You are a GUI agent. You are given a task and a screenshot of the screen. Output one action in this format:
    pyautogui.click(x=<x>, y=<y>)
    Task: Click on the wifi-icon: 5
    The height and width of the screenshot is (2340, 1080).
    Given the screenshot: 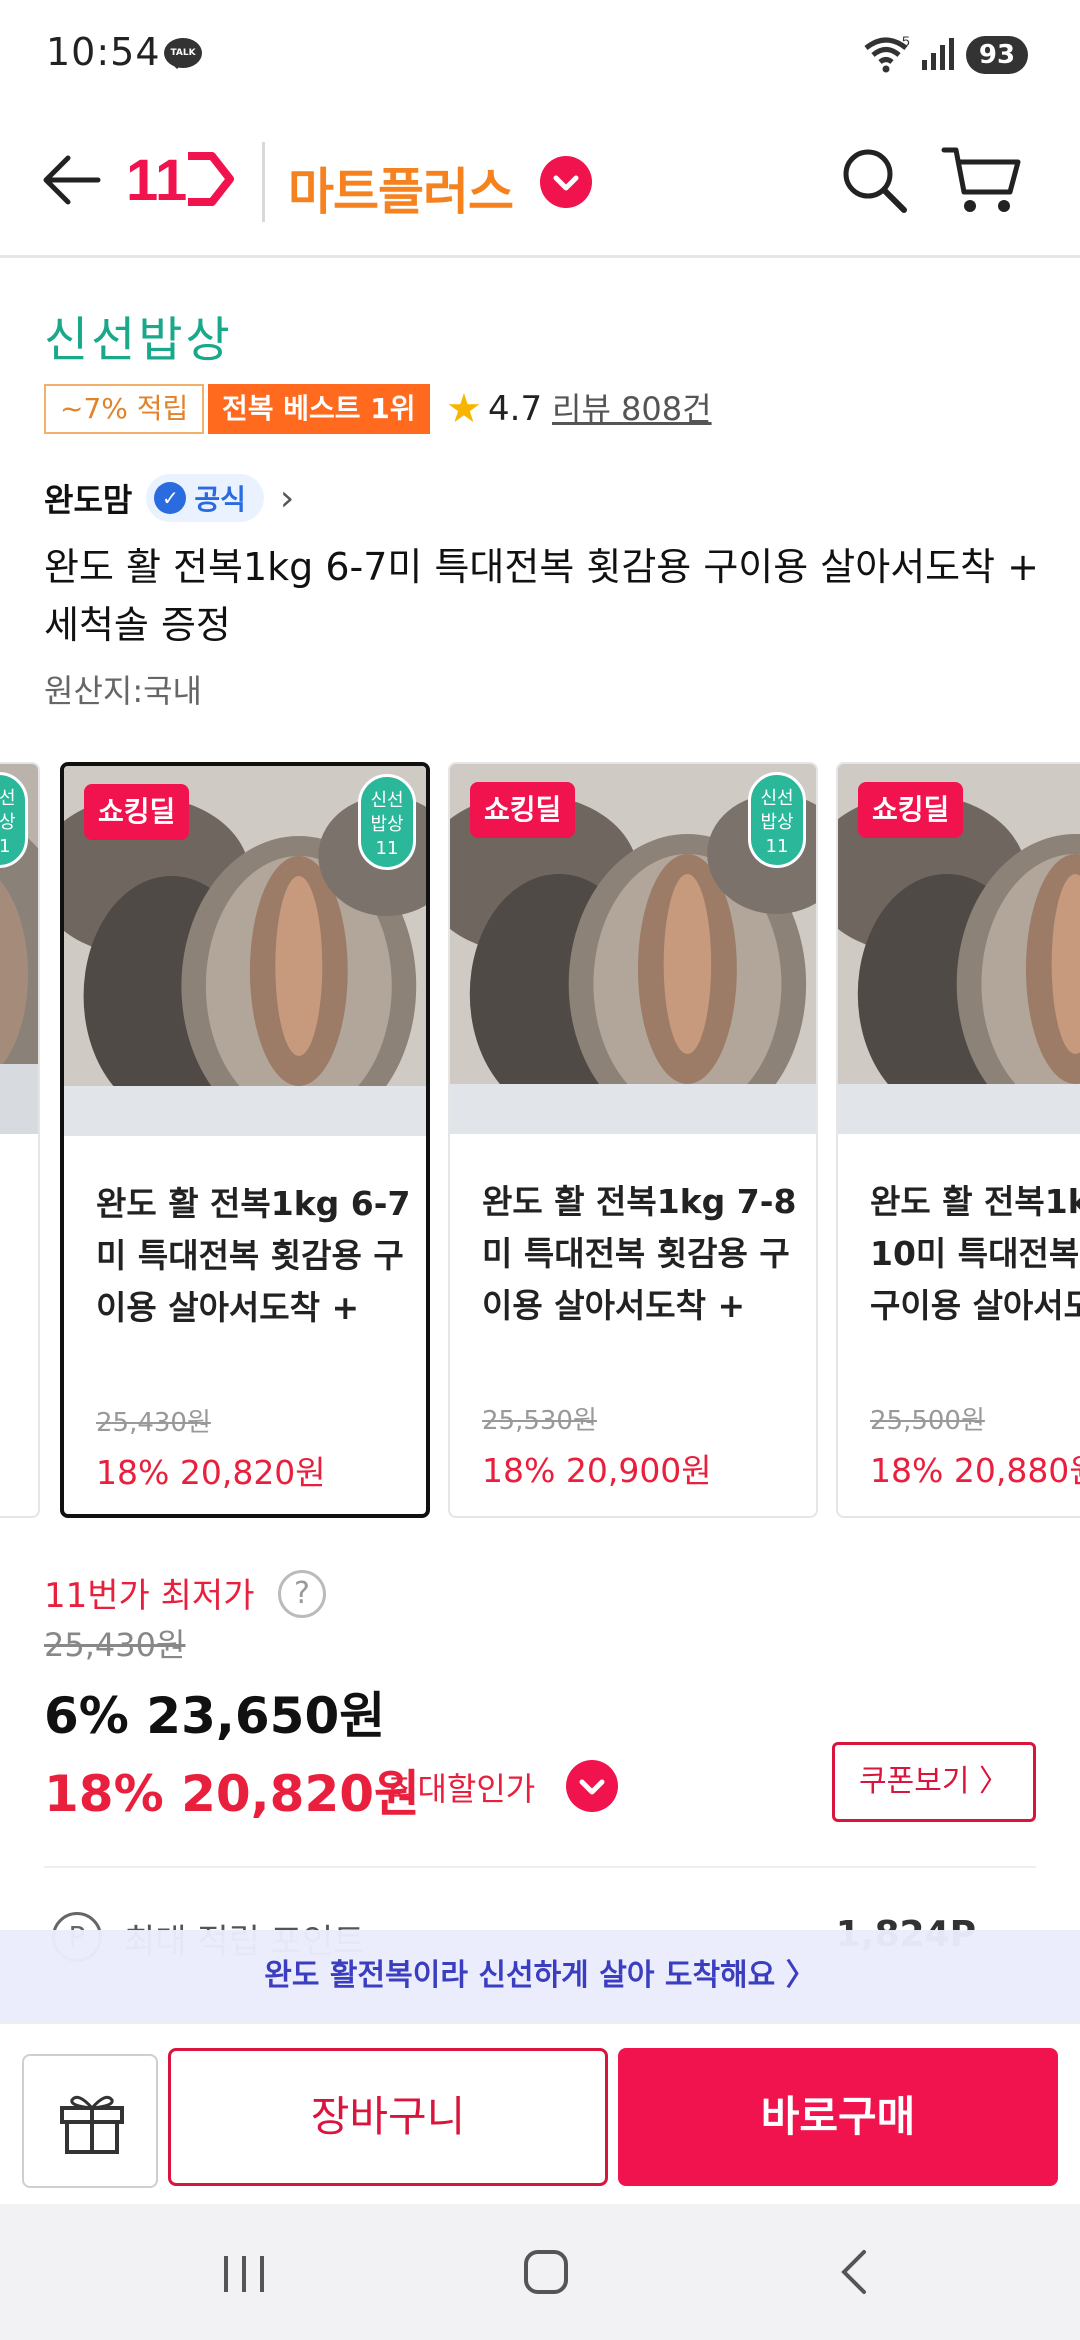 What is the action you would take?
    pyautogui.click(x=887, y=53)
    